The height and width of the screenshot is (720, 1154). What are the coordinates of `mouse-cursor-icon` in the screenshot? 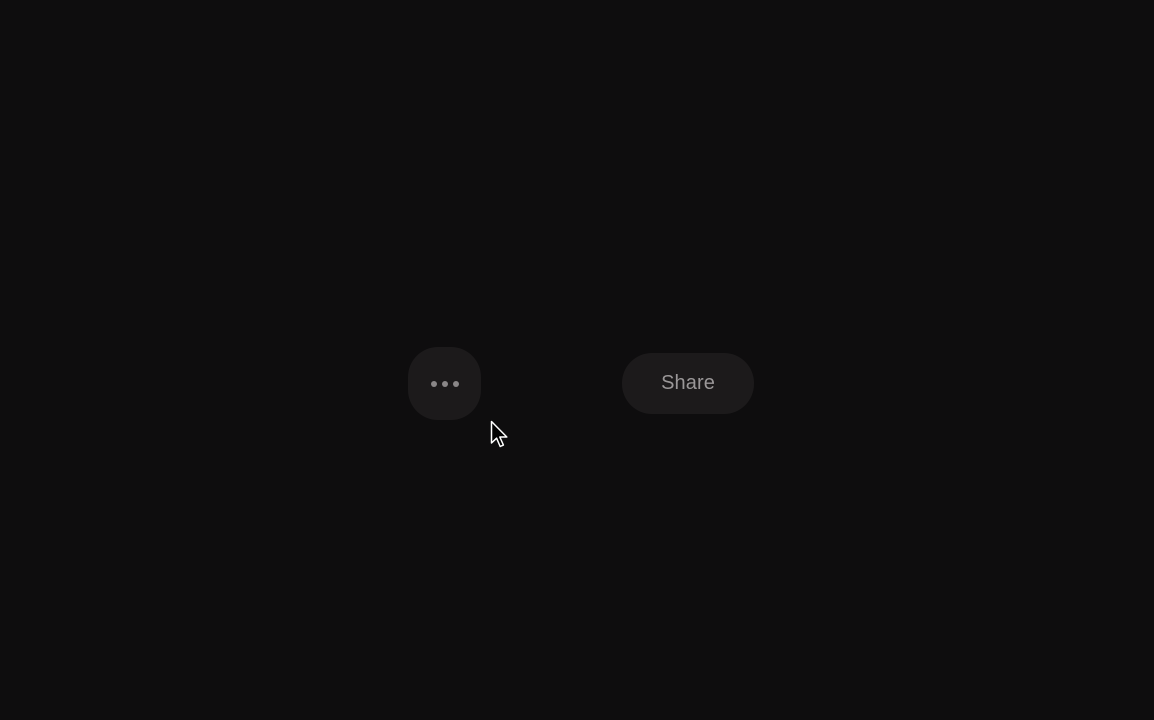 It's located at (499, 434).